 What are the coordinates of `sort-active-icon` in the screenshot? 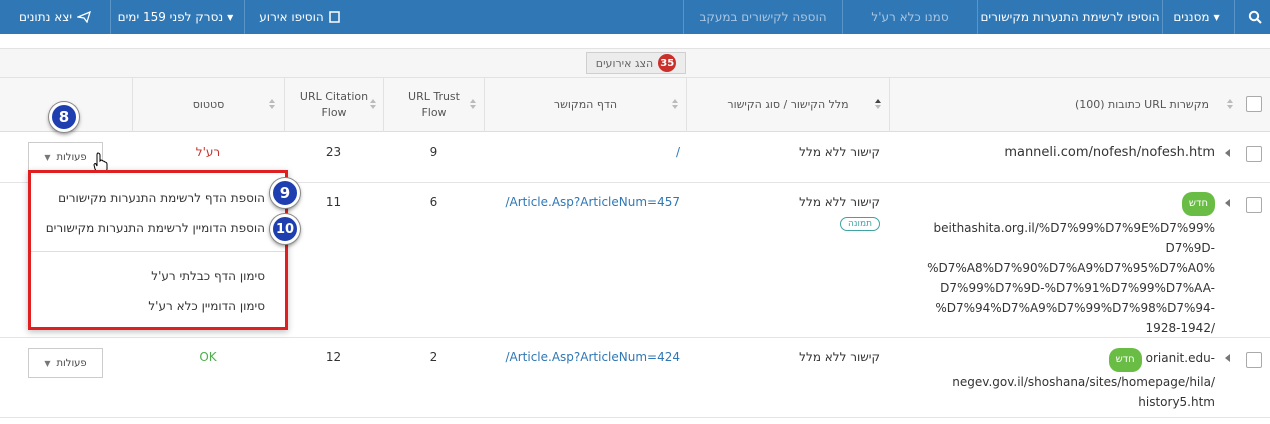 It's located at (878, 104).